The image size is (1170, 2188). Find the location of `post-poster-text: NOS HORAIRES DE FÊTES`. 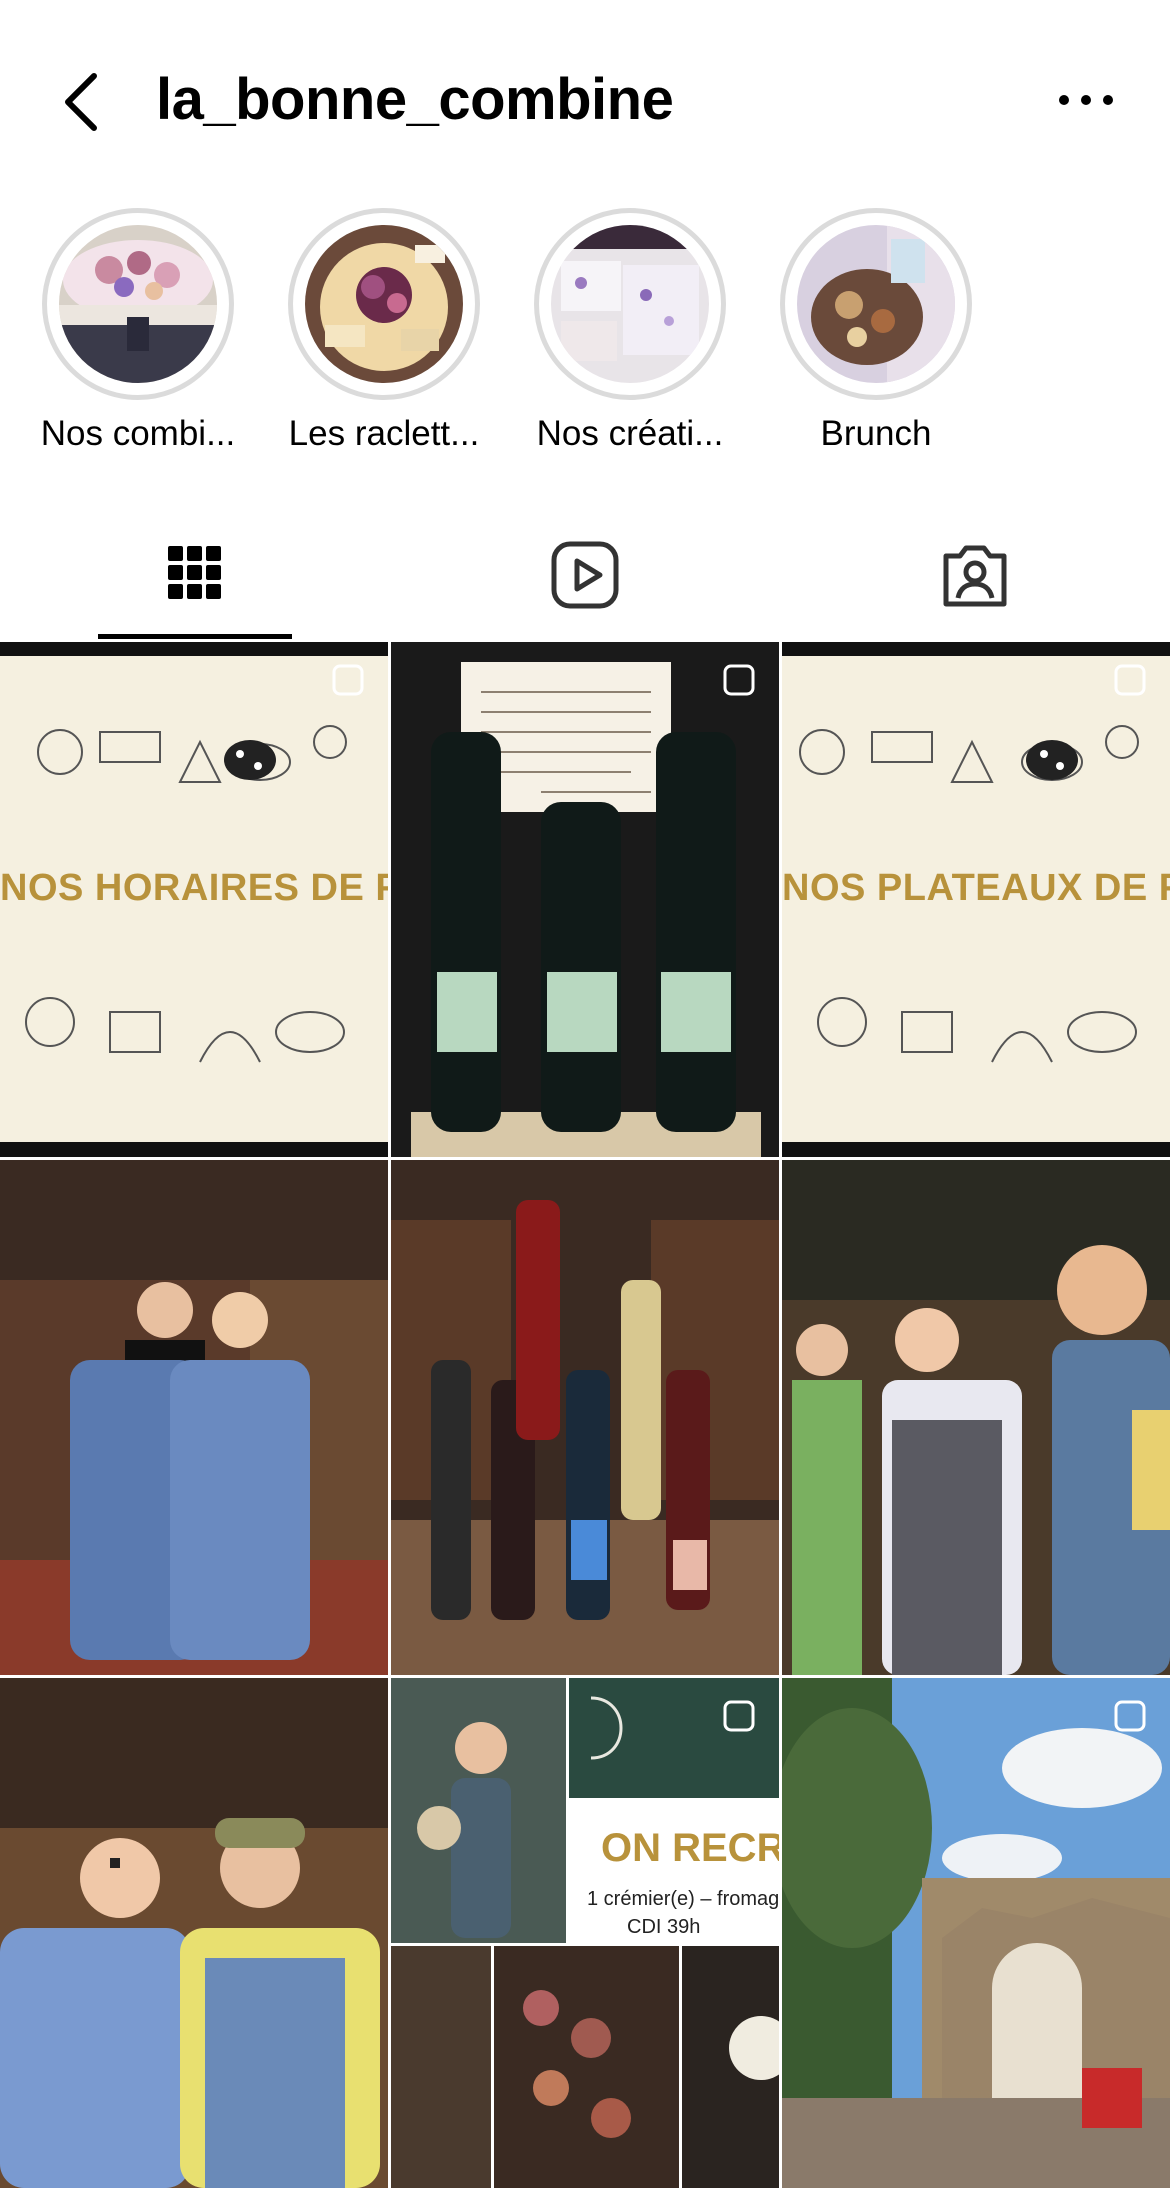

post-poster-text: NOS HORAIRES DE FÊTES is located at coordinates (194, 888).